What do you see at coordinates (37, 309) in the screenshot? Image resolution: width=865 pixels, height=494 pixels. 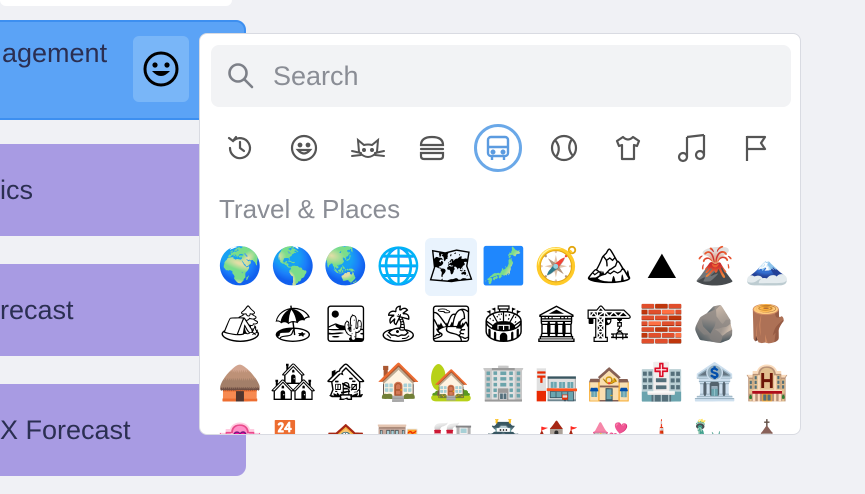 I see `card-label: recast` at bounding box center [37, 309].